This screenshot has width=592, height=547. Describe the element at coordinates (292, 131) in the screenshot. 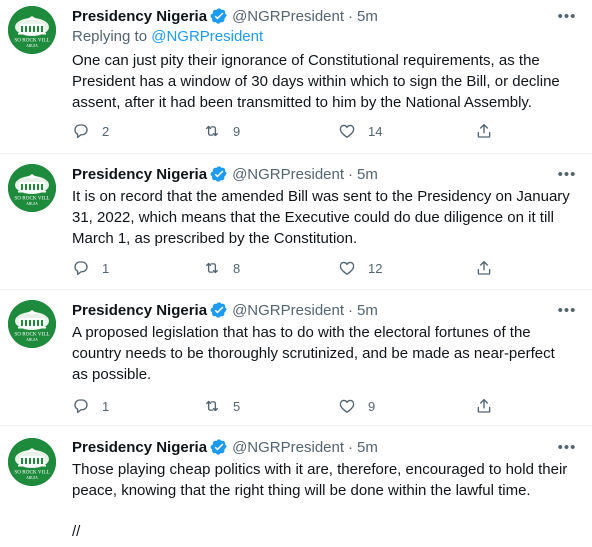

I see `tweet-actions: 2 9 14` at that location.